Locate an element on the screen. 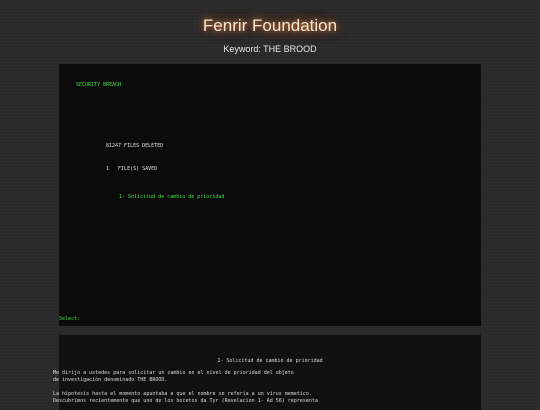 Image resolution: width=540 pixels, height=410 pixels. files-deleted-text: 81247 FILES DELETED is located at coordinates (135, 146).